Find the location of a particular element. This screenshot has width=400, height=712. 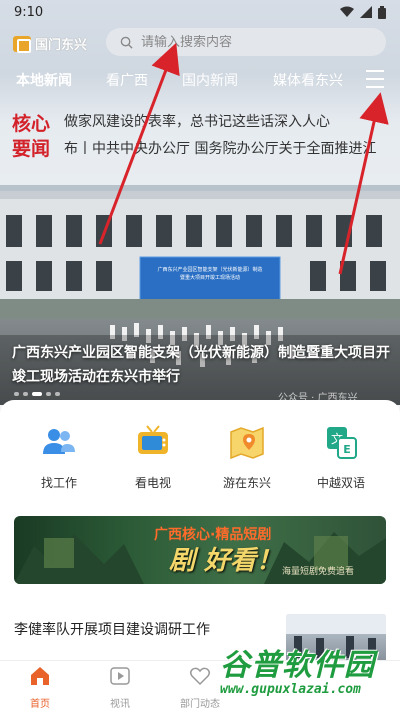

promo-headline: 剧 好看！ is located at coordinates (226, 561).